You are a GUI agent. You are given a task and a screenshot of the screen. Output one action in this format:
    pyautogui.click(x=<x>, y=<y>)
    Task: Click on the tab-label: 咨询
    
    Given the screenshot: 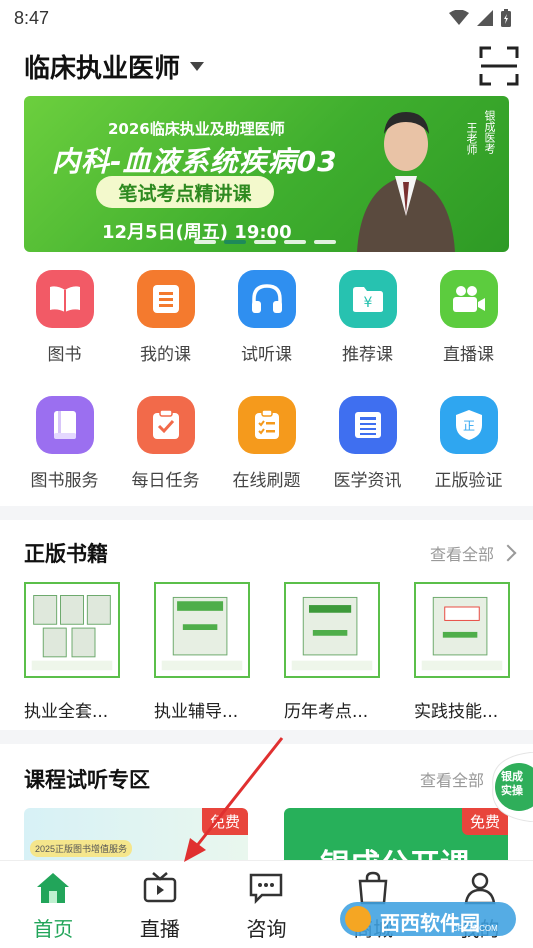 What is the action you would take?
    pyautogui.click(x=266, y=929)
    